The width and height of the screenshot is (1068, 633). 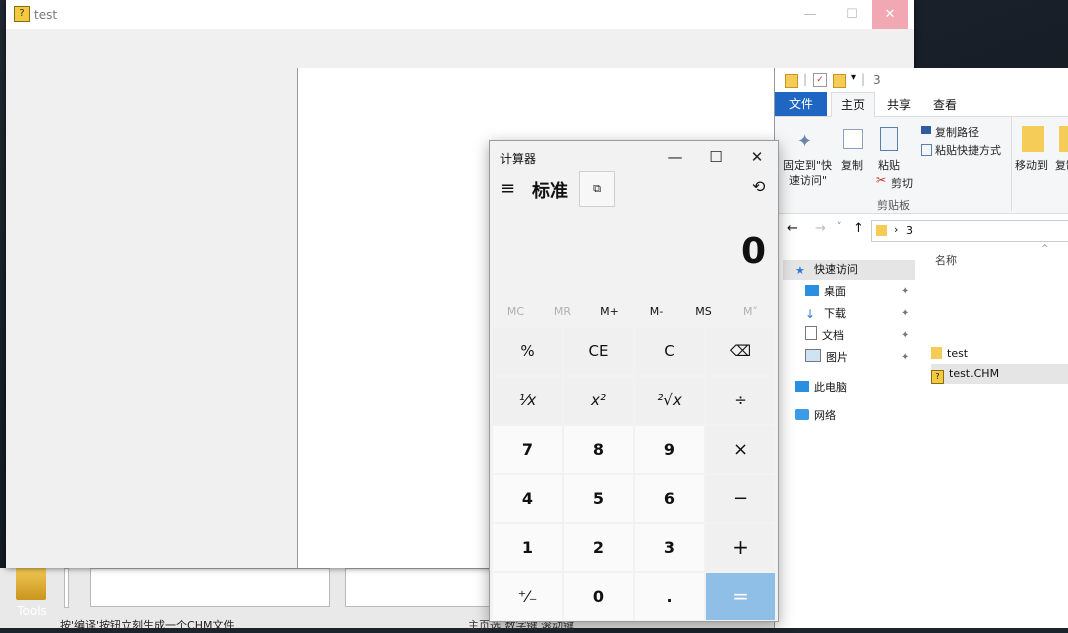 What do you see at coordinates (1063, 139) in the screenshot?
I see `copy-to-icon` at bounding box center [1063, 139].